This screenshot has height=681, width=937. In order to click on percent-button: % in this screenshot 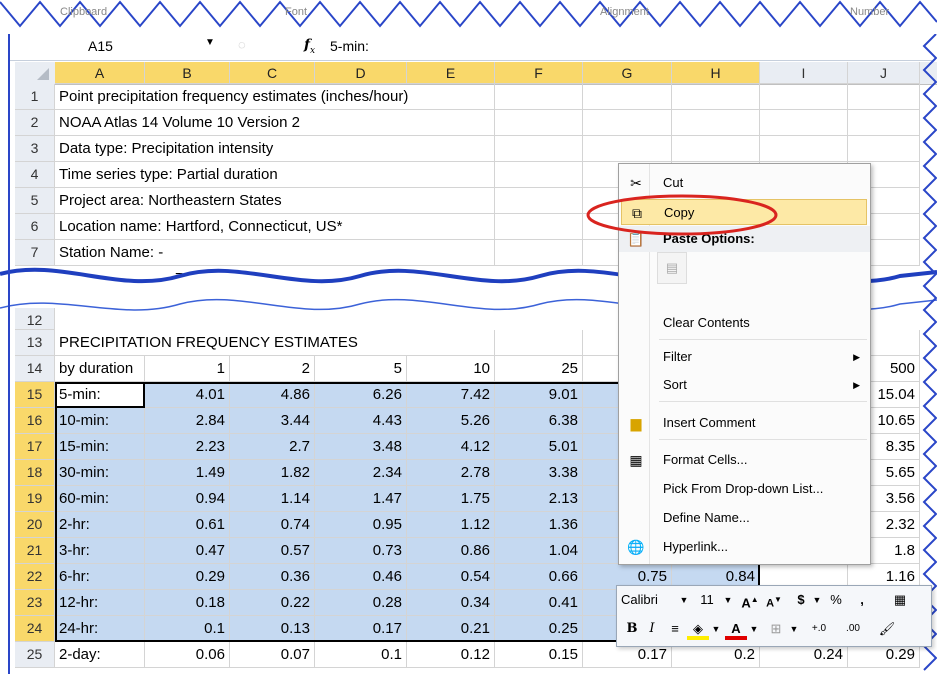, I will do `click(836, 600)`.